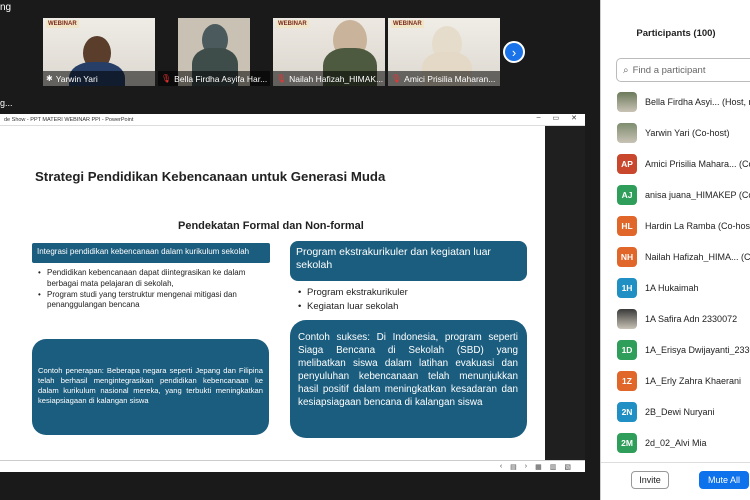 The width and height of the screenshot is (750, 500). I want to click on slide-subtitle: Pendekatan Formal dan Non-formal, so click(271, 226).